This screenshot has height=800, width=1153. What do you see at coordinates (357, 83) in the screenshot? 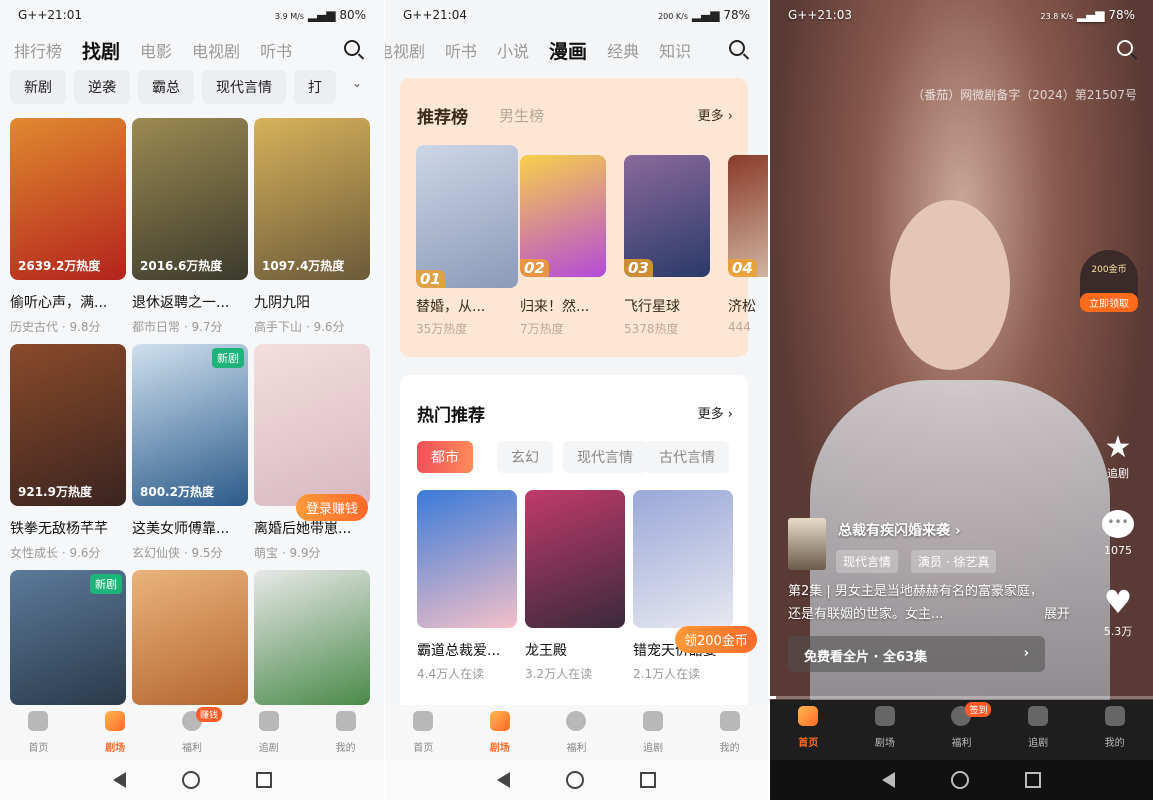
I see `chevron-down-icon: ⌄` at bounding box center [357, 83].